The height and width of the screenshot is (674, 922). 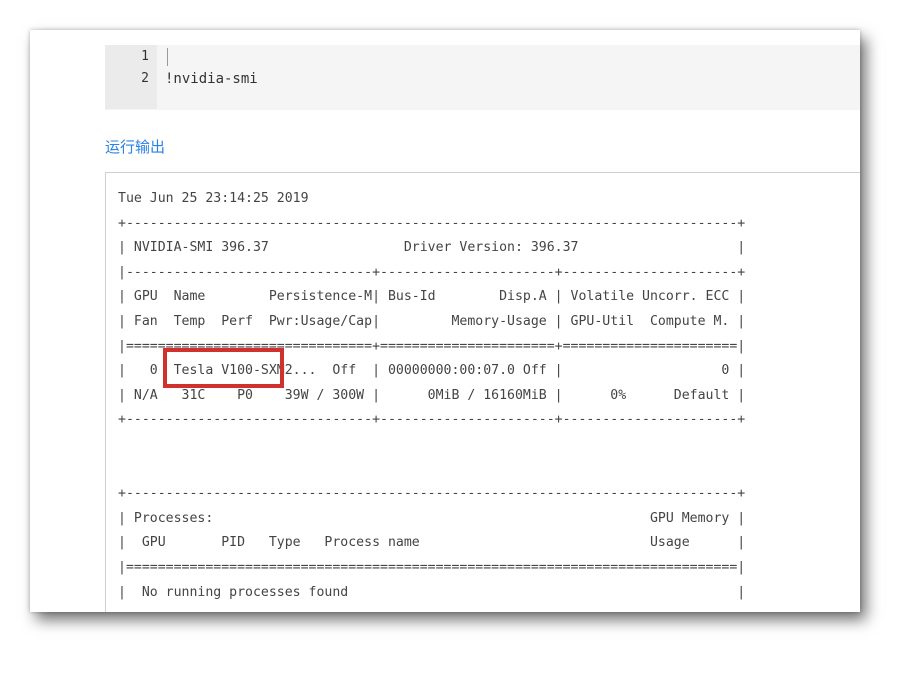 I want to click on run-output-link: 运行输出, so click(x=135, y=146).